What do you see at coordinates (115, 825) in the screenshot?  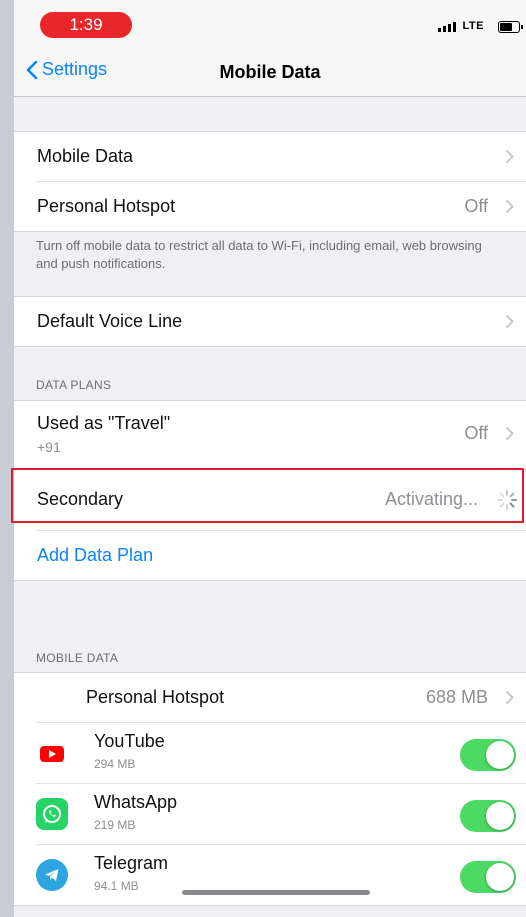 I see `app-usage: 219 MB` at bounding box center [115, 825].